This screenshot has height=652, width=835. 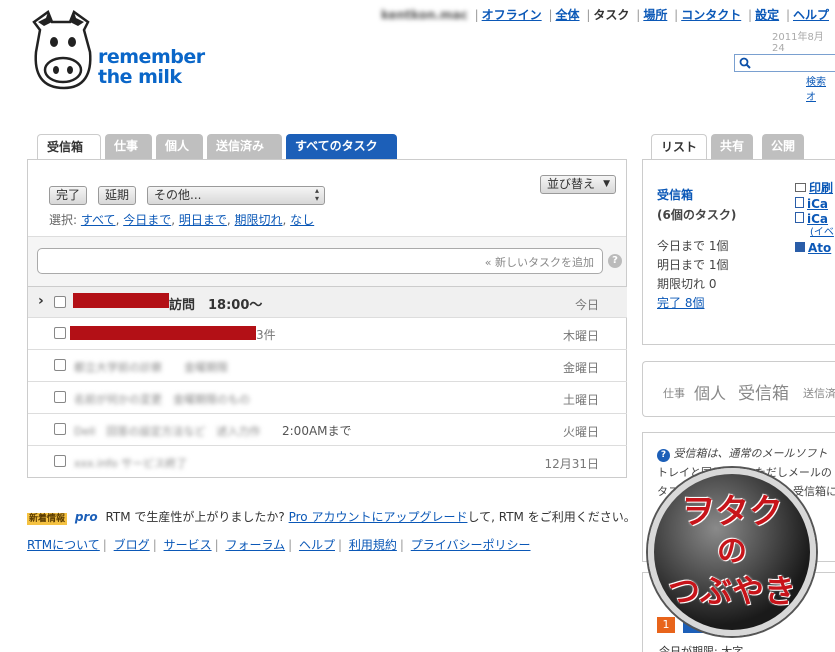 I want to click on cloud-inbox: 受信箱, so click(x=763, y=391).